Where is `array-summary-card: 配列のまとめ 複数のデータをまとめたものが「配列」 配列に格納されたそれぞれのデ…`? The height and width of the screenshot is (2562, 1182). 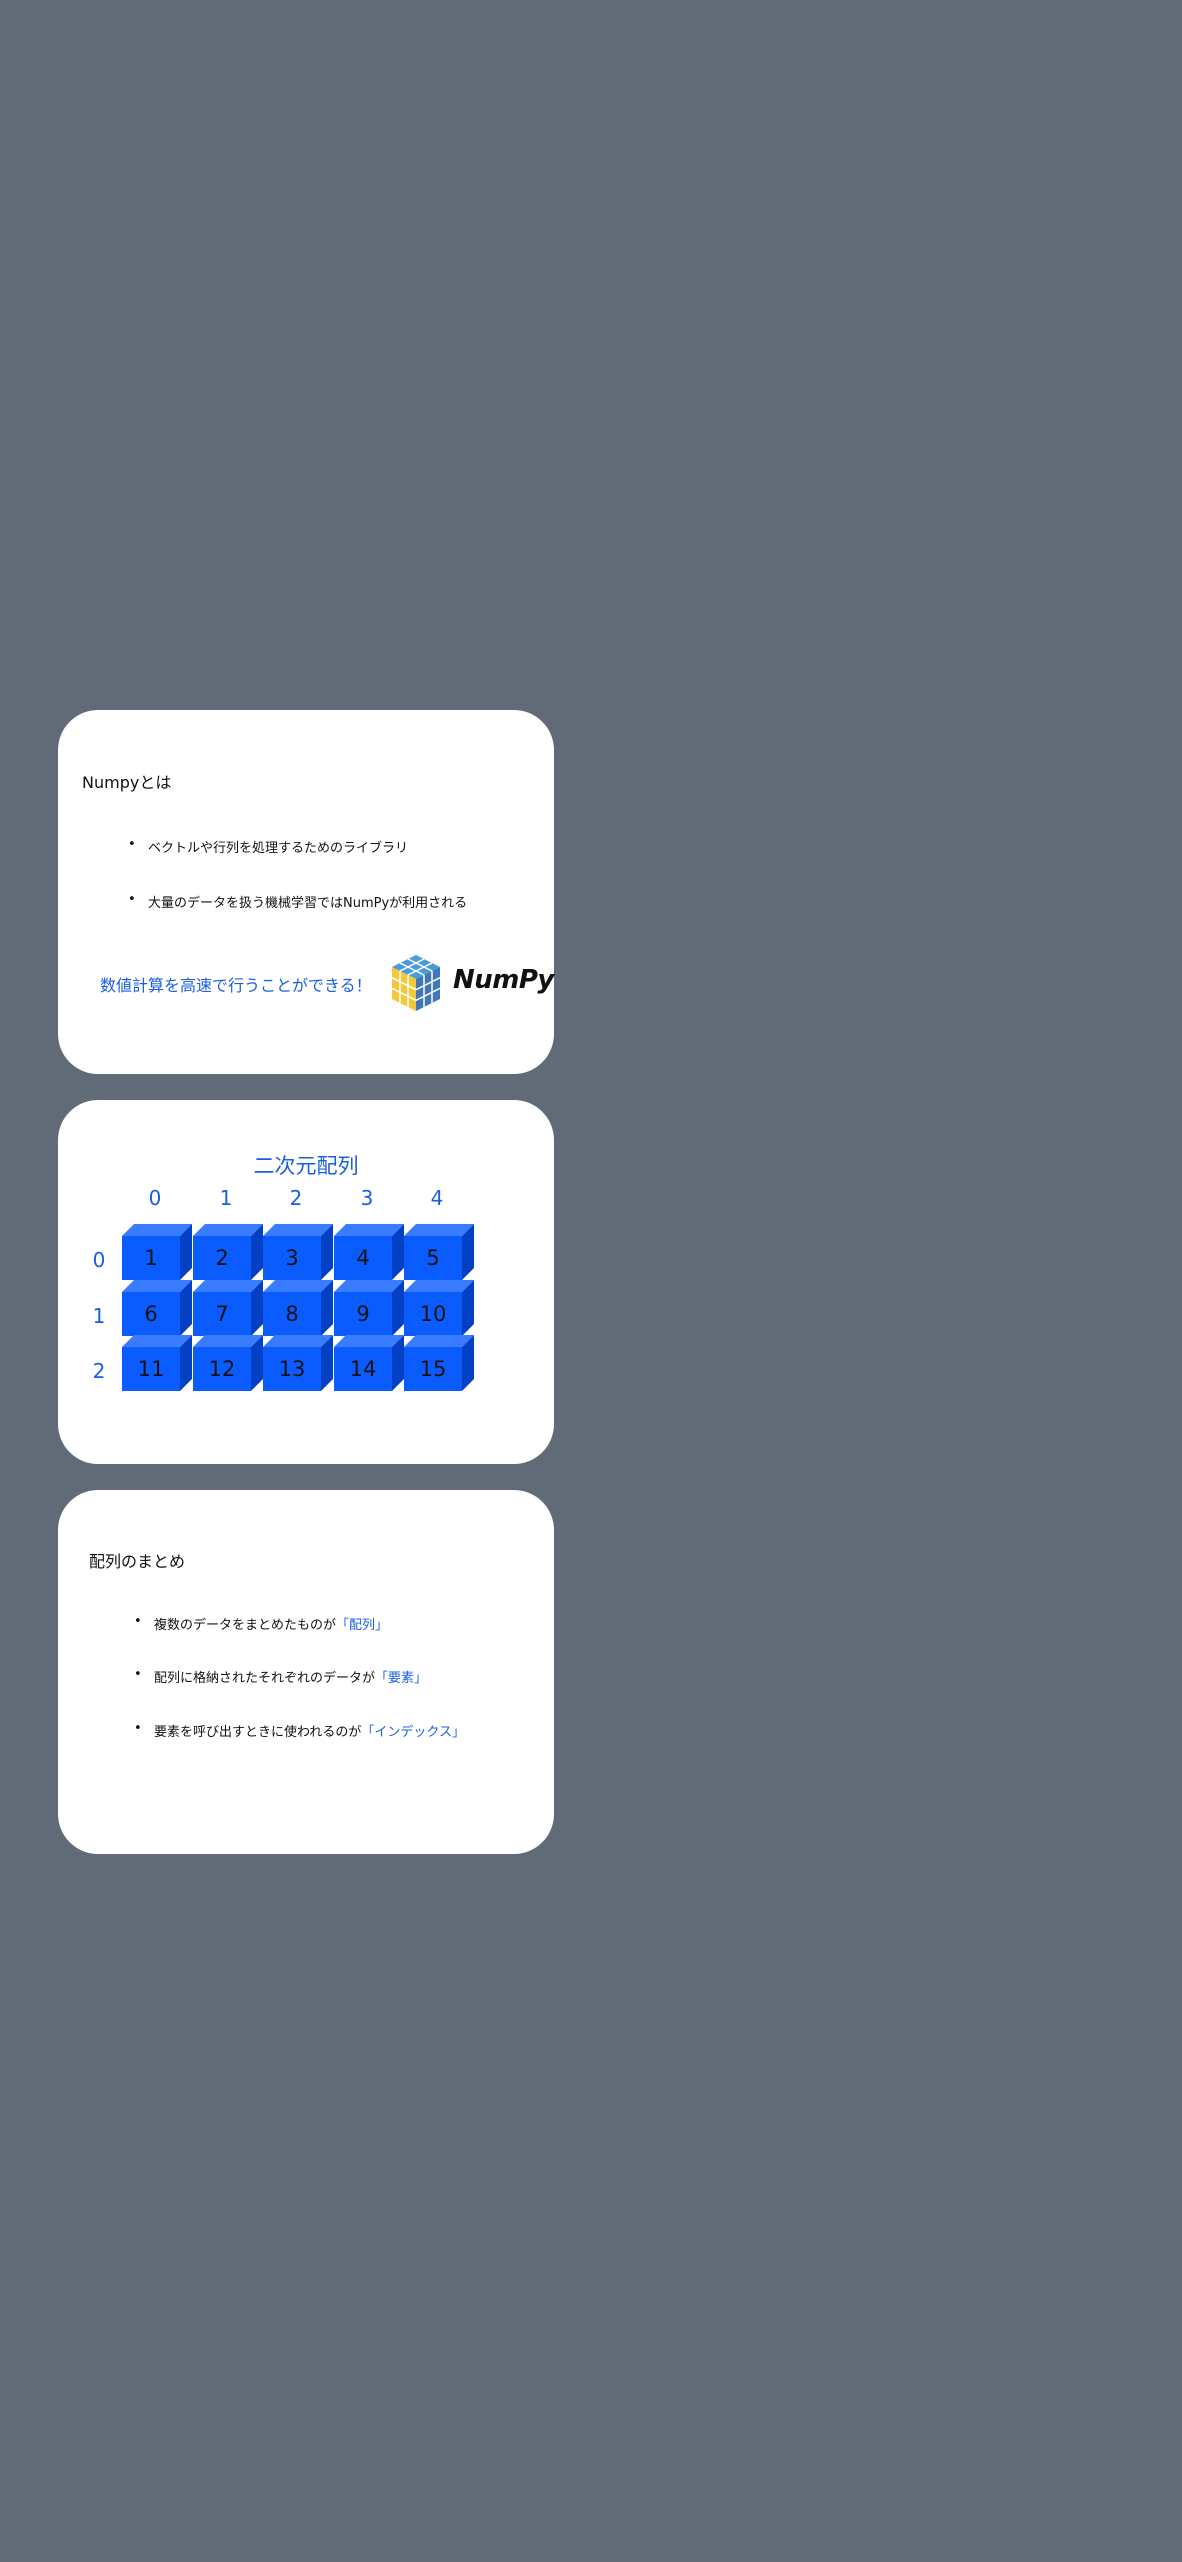 array-summary-card: 配列のまとめ 複数のデータをまとめたものが「配列」 配列に格納されたそれぞれのデ… is located at coordinates (306, 1672).